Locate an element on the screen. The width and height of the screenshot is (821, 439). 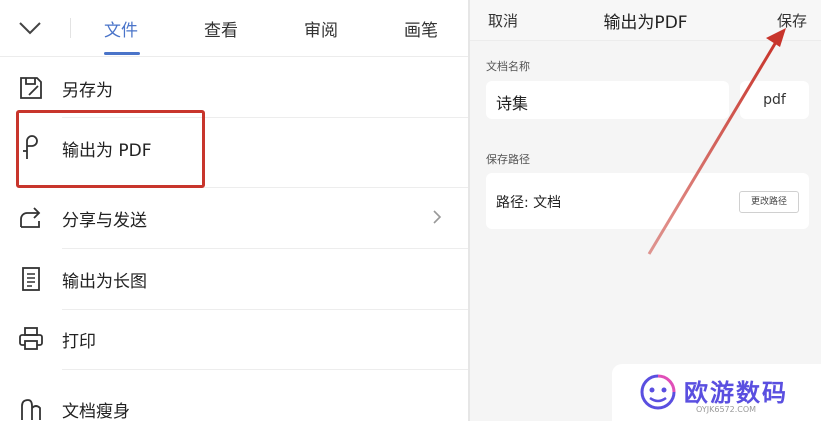
dialog-title: 输出为PDF is located at coordinates (645, 23).